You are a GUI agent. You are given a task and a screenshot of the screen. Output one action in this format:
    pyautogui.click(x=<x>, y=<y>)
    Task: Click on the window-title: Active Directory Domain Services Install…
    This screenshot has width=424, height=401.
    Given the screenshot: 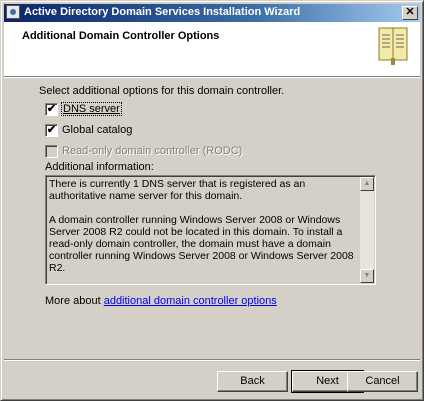 What is the action you would take?
    pyautogui.click(x=162, y=12)
    